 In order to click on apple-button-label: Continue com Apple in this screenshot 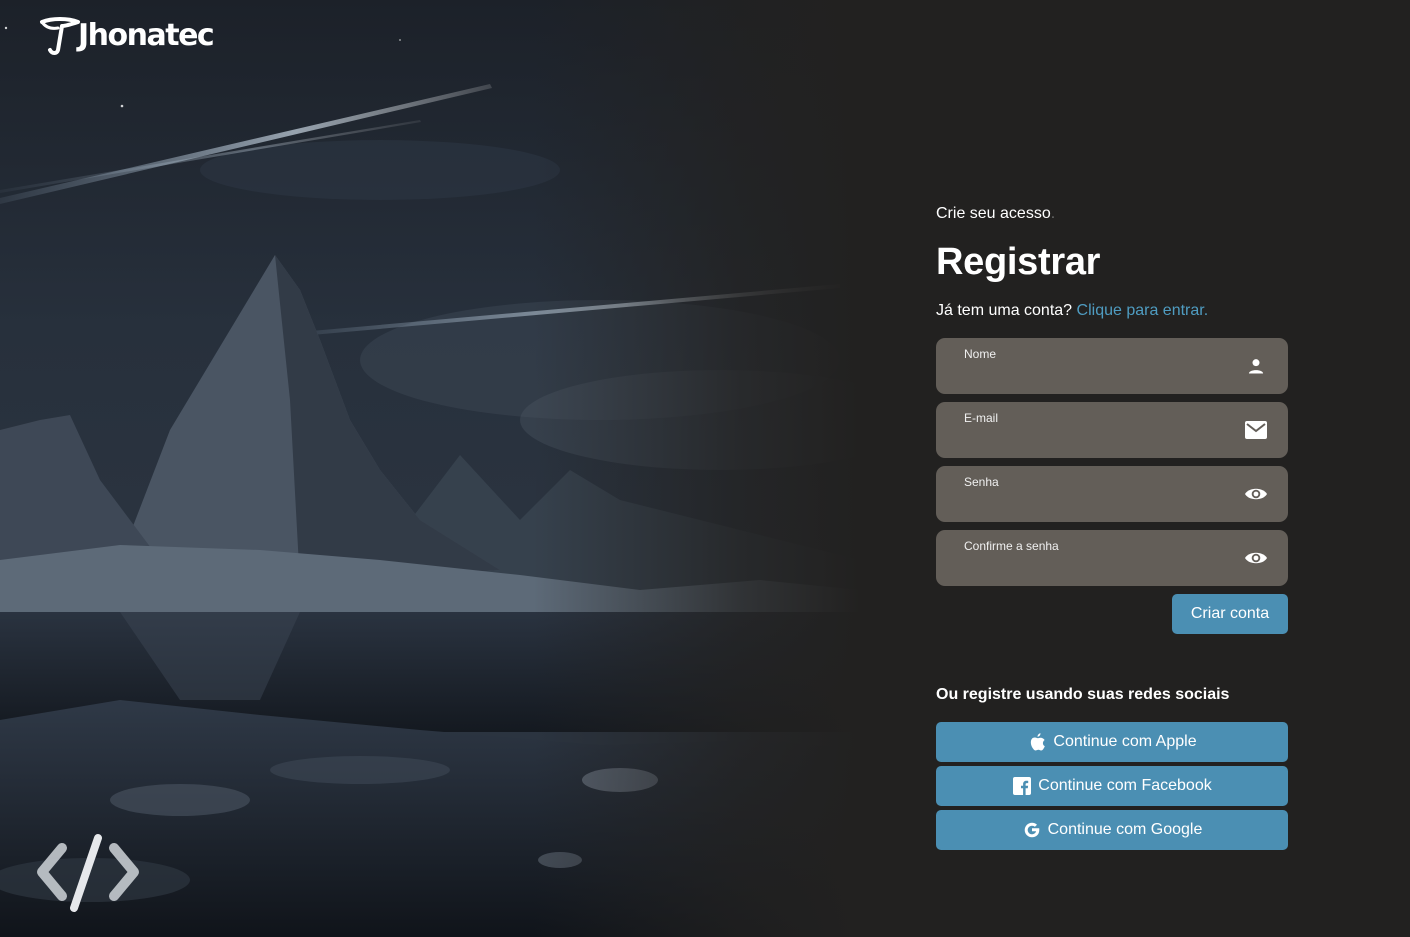, I will do `click(1125, 741)`.